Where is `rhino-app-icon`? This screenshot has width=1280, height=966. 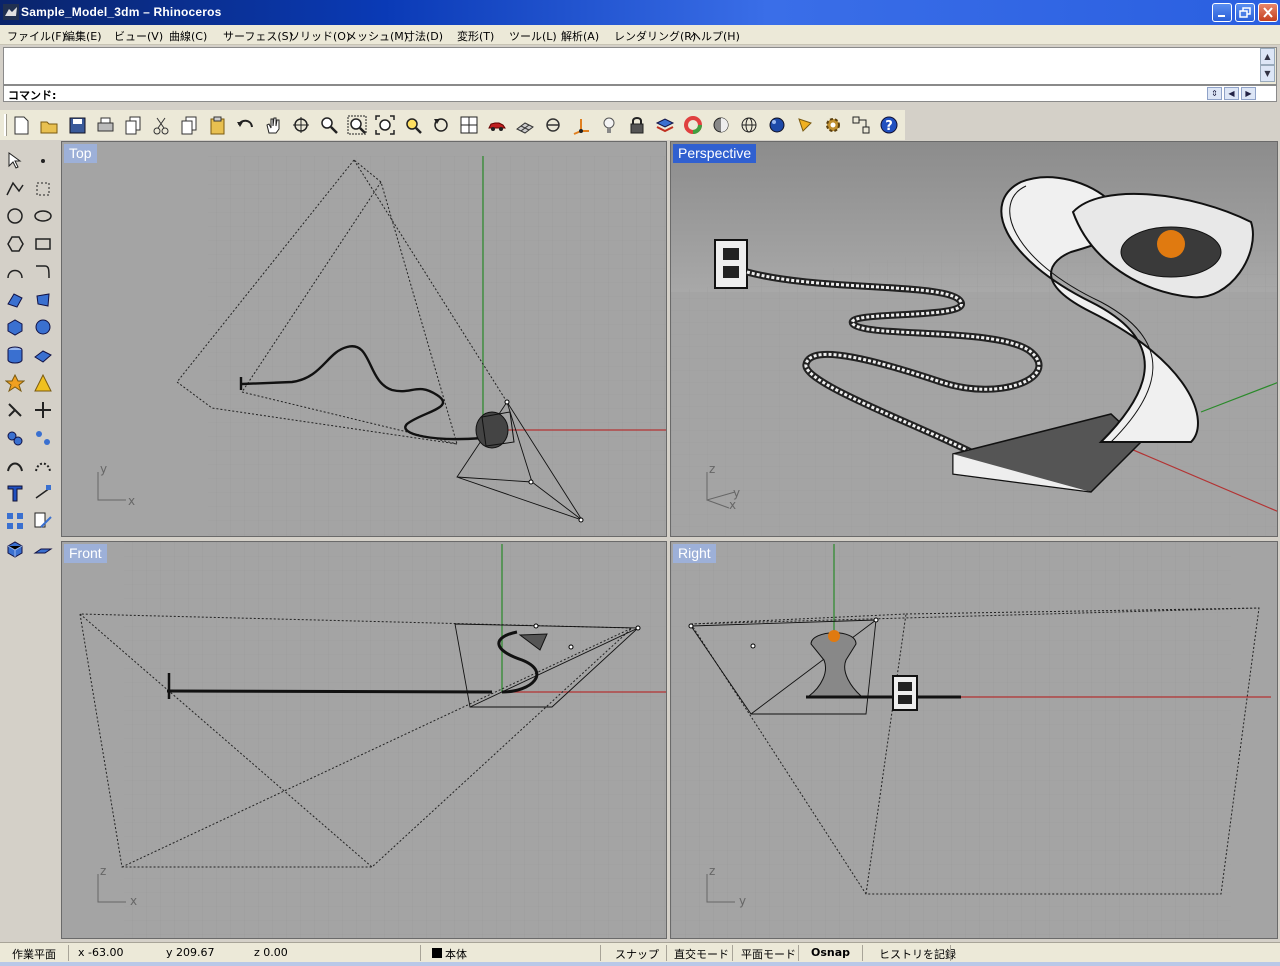
rhino-app-icon is located at coordinates (11, 12).